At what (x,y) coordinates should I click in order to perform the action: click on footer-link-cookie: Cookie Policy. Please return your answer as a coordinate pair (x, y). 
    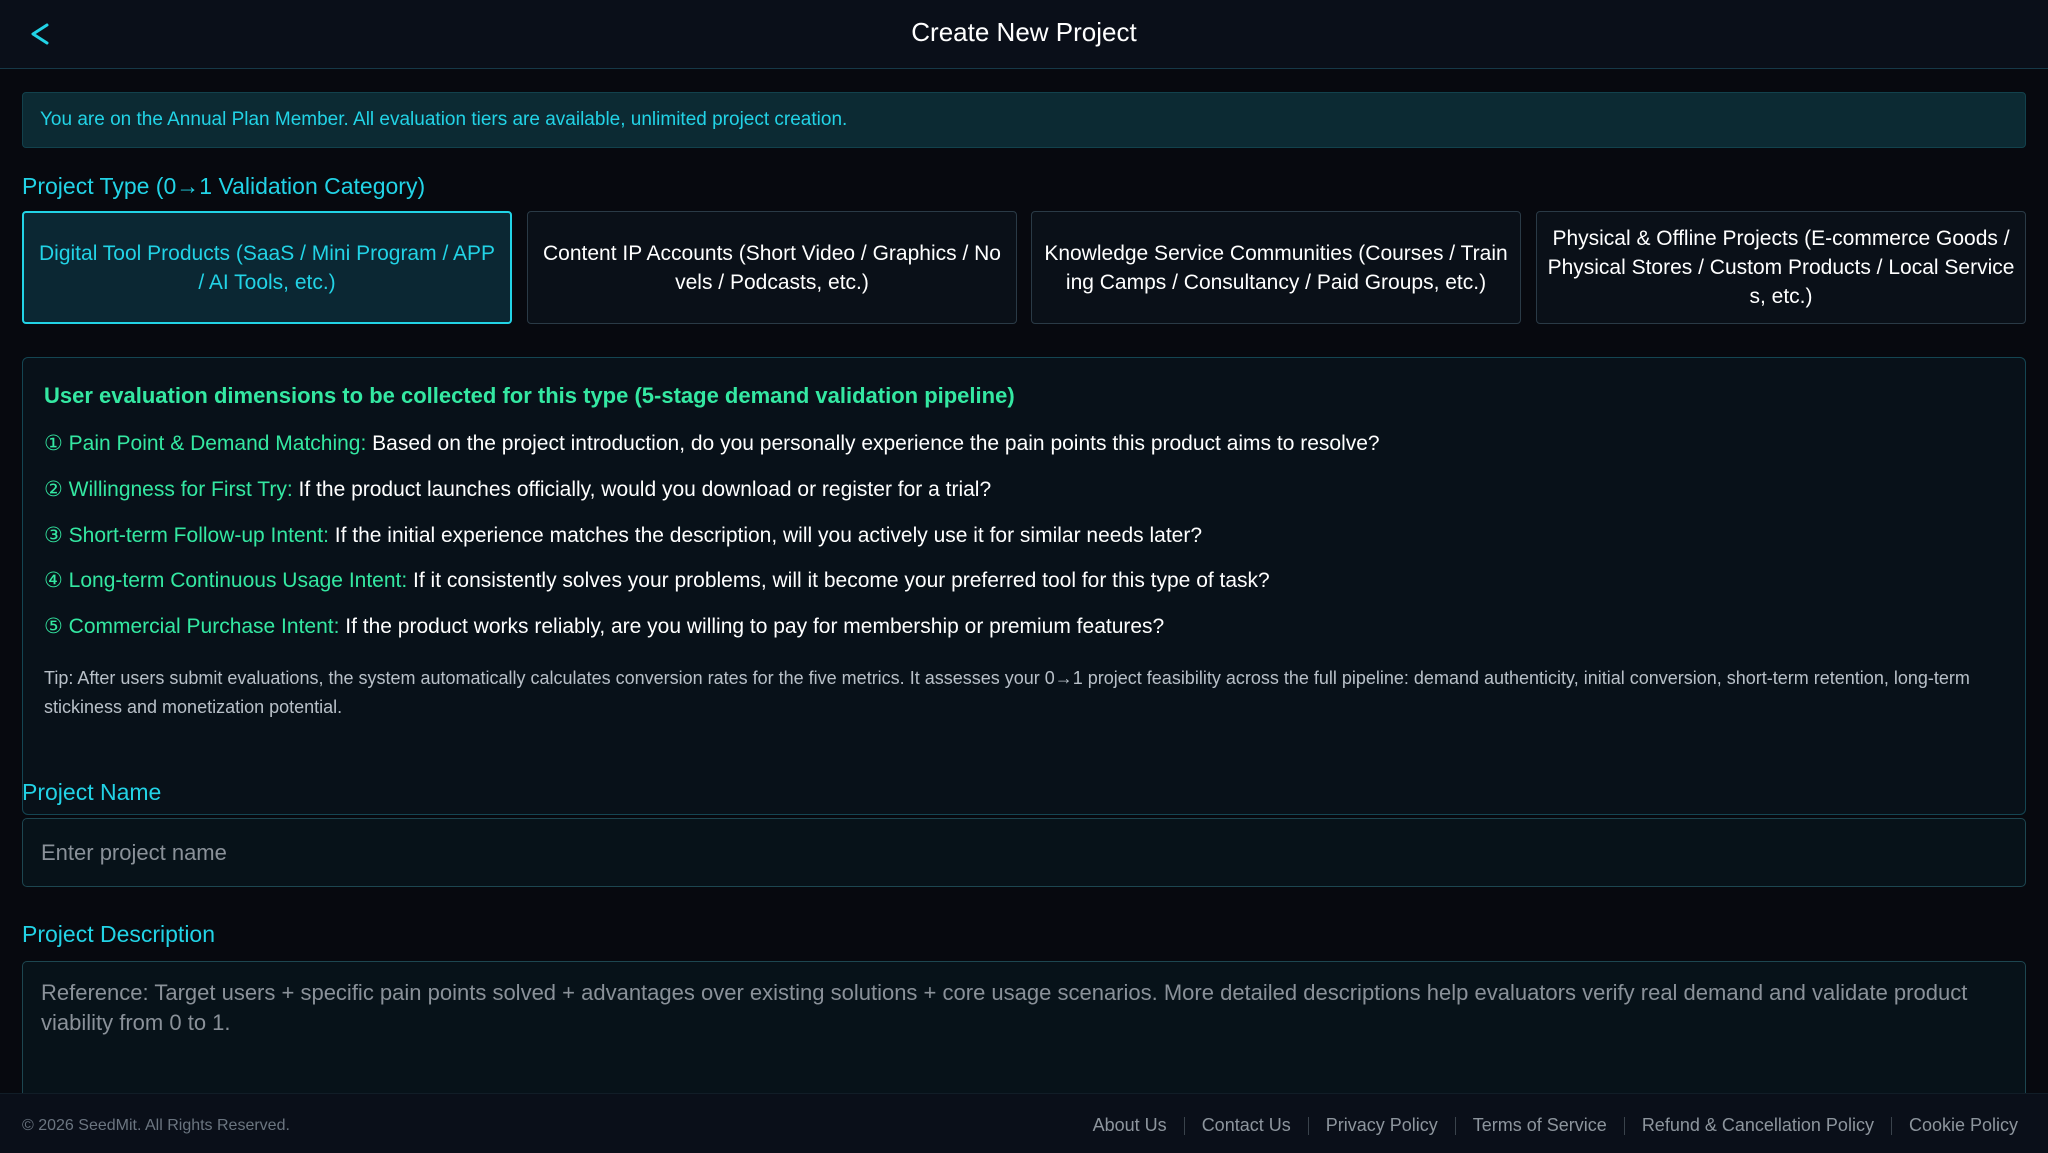
    Looking at the image, I should click on (1963, 1125).